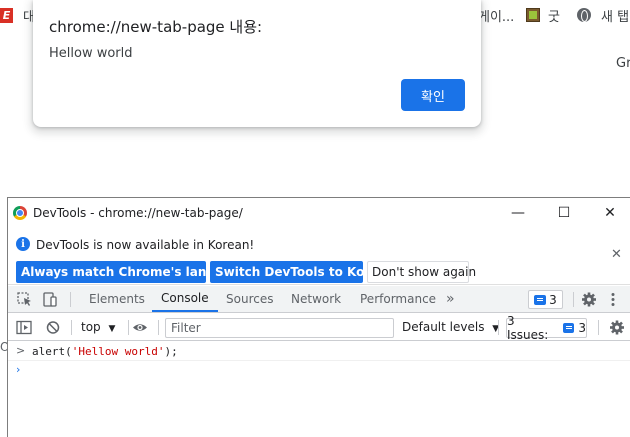  Describe the element at coordinates (616, 254) in the screenshot. I see `infobar-close-icon: ✕` at that location.